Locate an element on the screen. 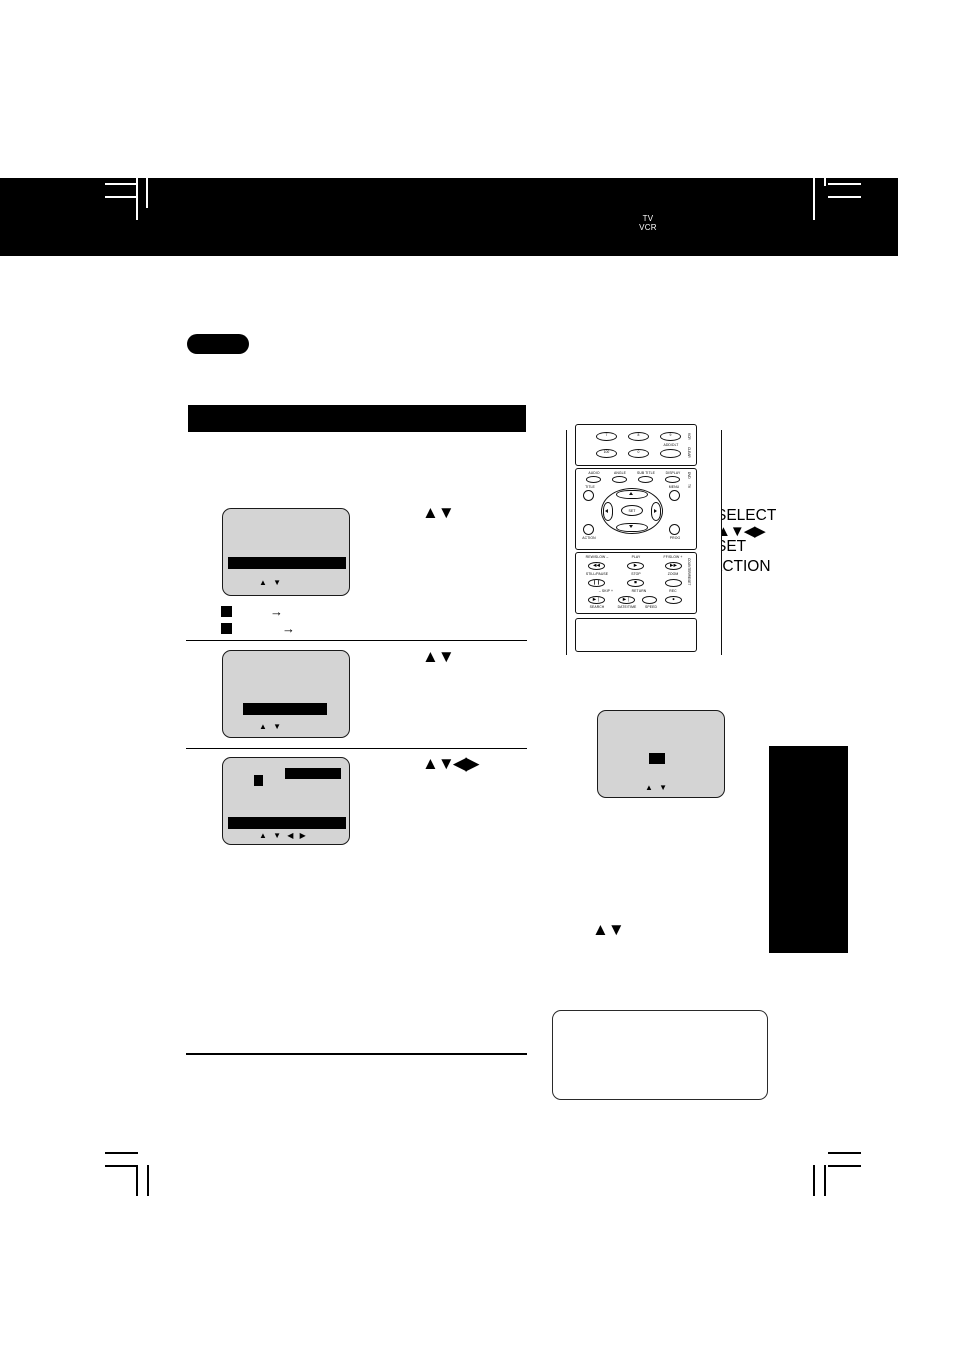 The image size is (954, 1351). remote-button-rec: ● is located at coordinates (673, 600).